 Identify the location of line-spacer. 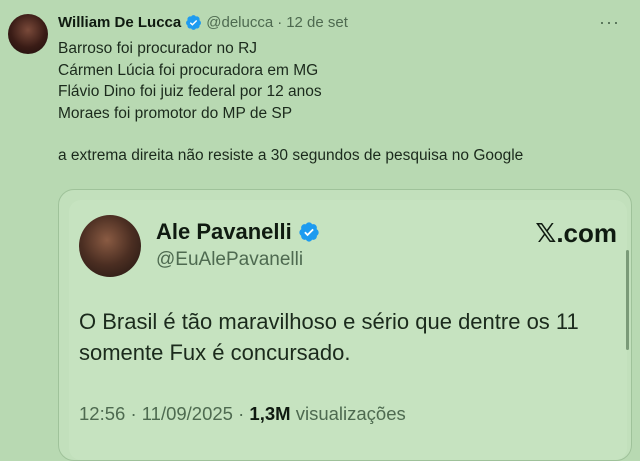
(290, 134).